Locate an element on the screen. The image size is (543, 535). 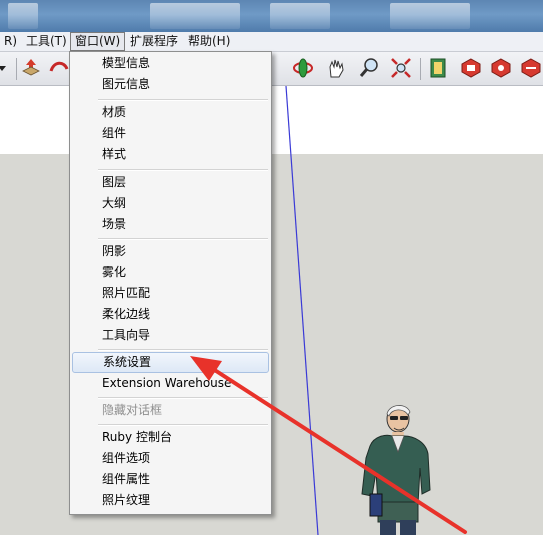
menu-item-model-info: 模型信息 is located at coordinates (170, 63).